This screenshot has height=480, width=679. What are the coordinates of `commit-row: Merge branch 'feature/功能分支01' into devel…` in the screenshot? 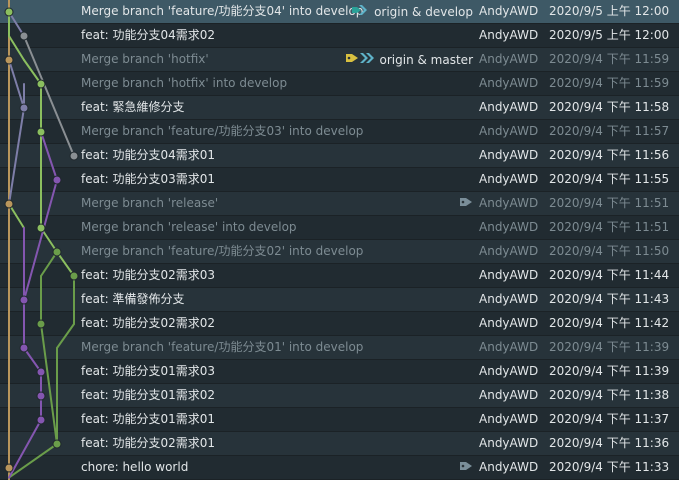 It's located at (339, 348).